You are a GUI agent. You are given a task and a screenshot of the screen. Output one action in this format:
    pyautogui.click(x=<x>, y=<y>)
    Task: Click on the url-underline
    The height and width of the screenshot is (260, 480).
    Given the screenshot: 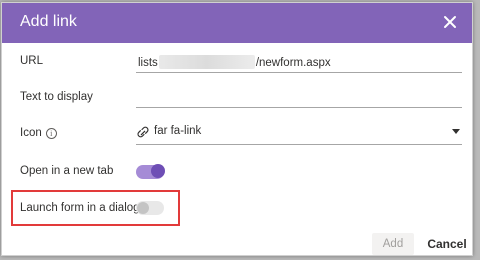 What is the action you would take?
    pyautogui.click(x=299, y=72)
    